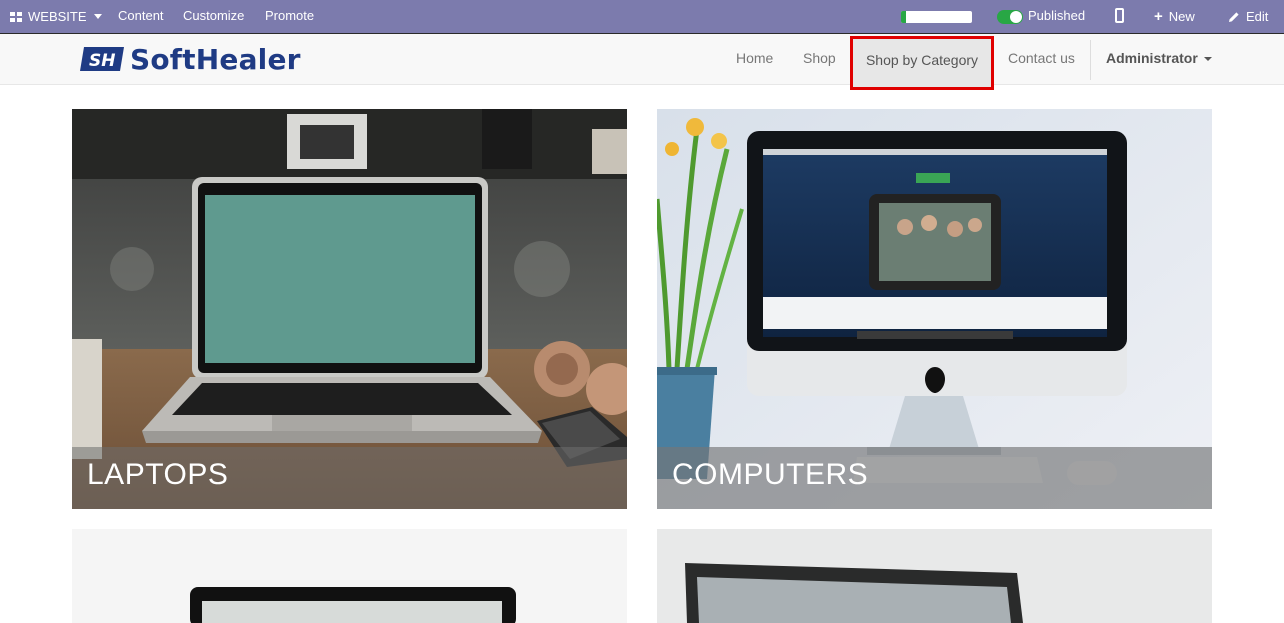 The image size is (1284, 623). Describe the element at coordinates (349, 478) in the screenshot. I see `category-title: LAPTOPS` at that location.